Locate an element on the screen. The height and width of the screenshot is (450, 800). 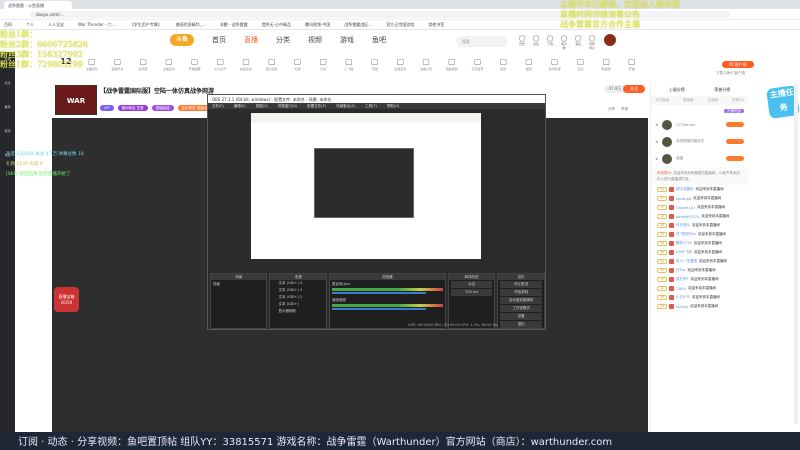
obs-menu-item: 工具(T) is located at coordinates (371, 106).